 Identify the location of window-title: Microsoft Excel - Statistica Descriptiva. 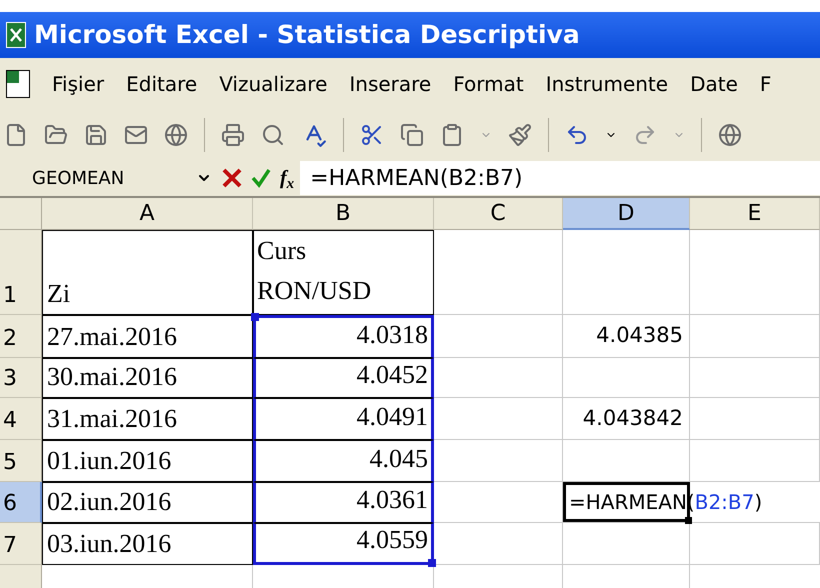
(307, 35).